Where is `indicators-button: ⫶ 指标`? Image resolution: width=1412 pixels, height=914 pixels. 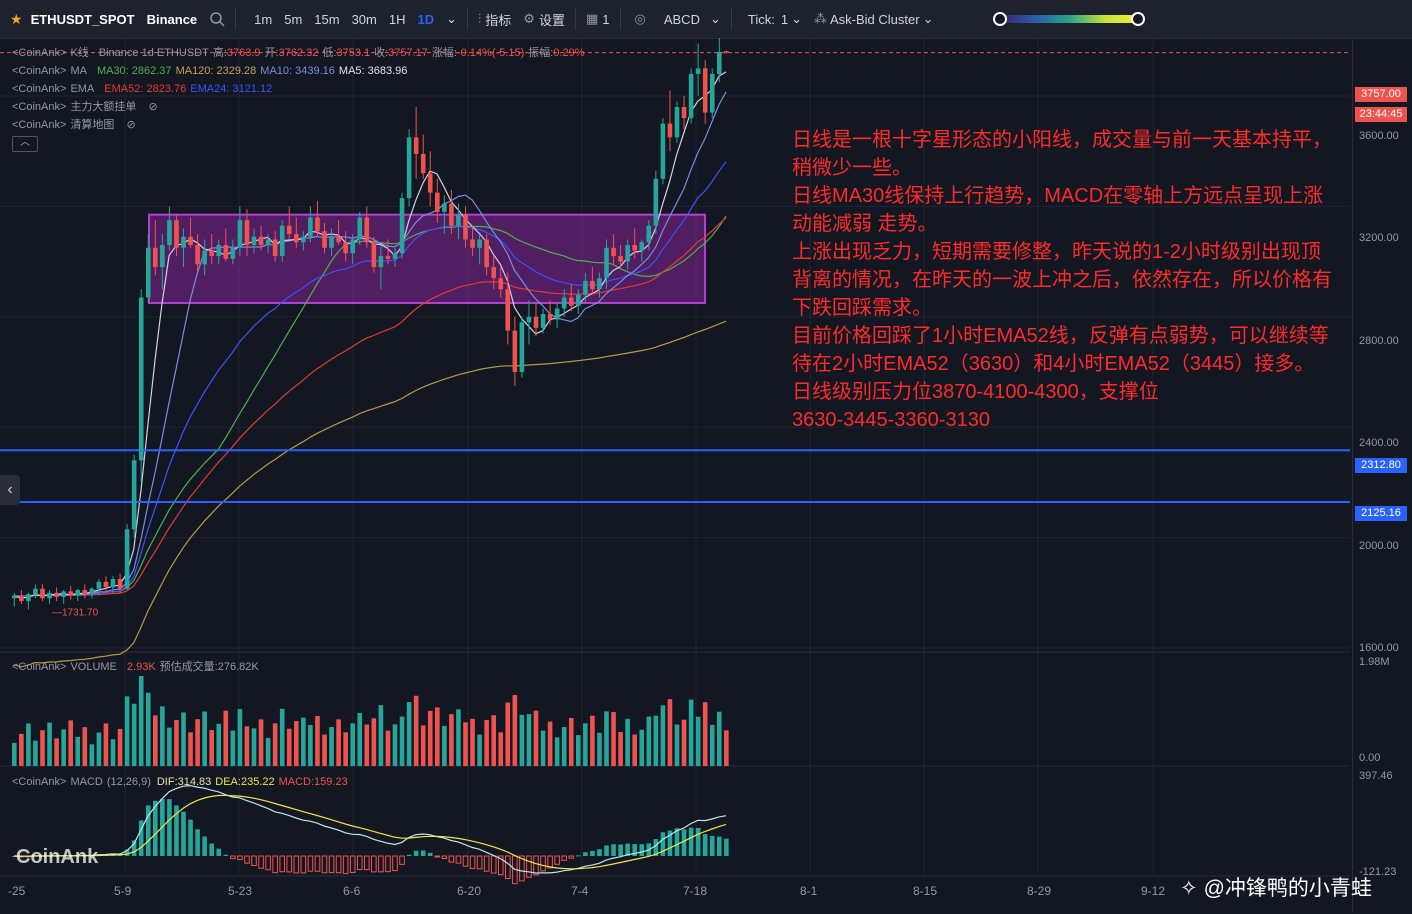 indicators-button: ⫶ 指标 is located at coordinates (494, 19).